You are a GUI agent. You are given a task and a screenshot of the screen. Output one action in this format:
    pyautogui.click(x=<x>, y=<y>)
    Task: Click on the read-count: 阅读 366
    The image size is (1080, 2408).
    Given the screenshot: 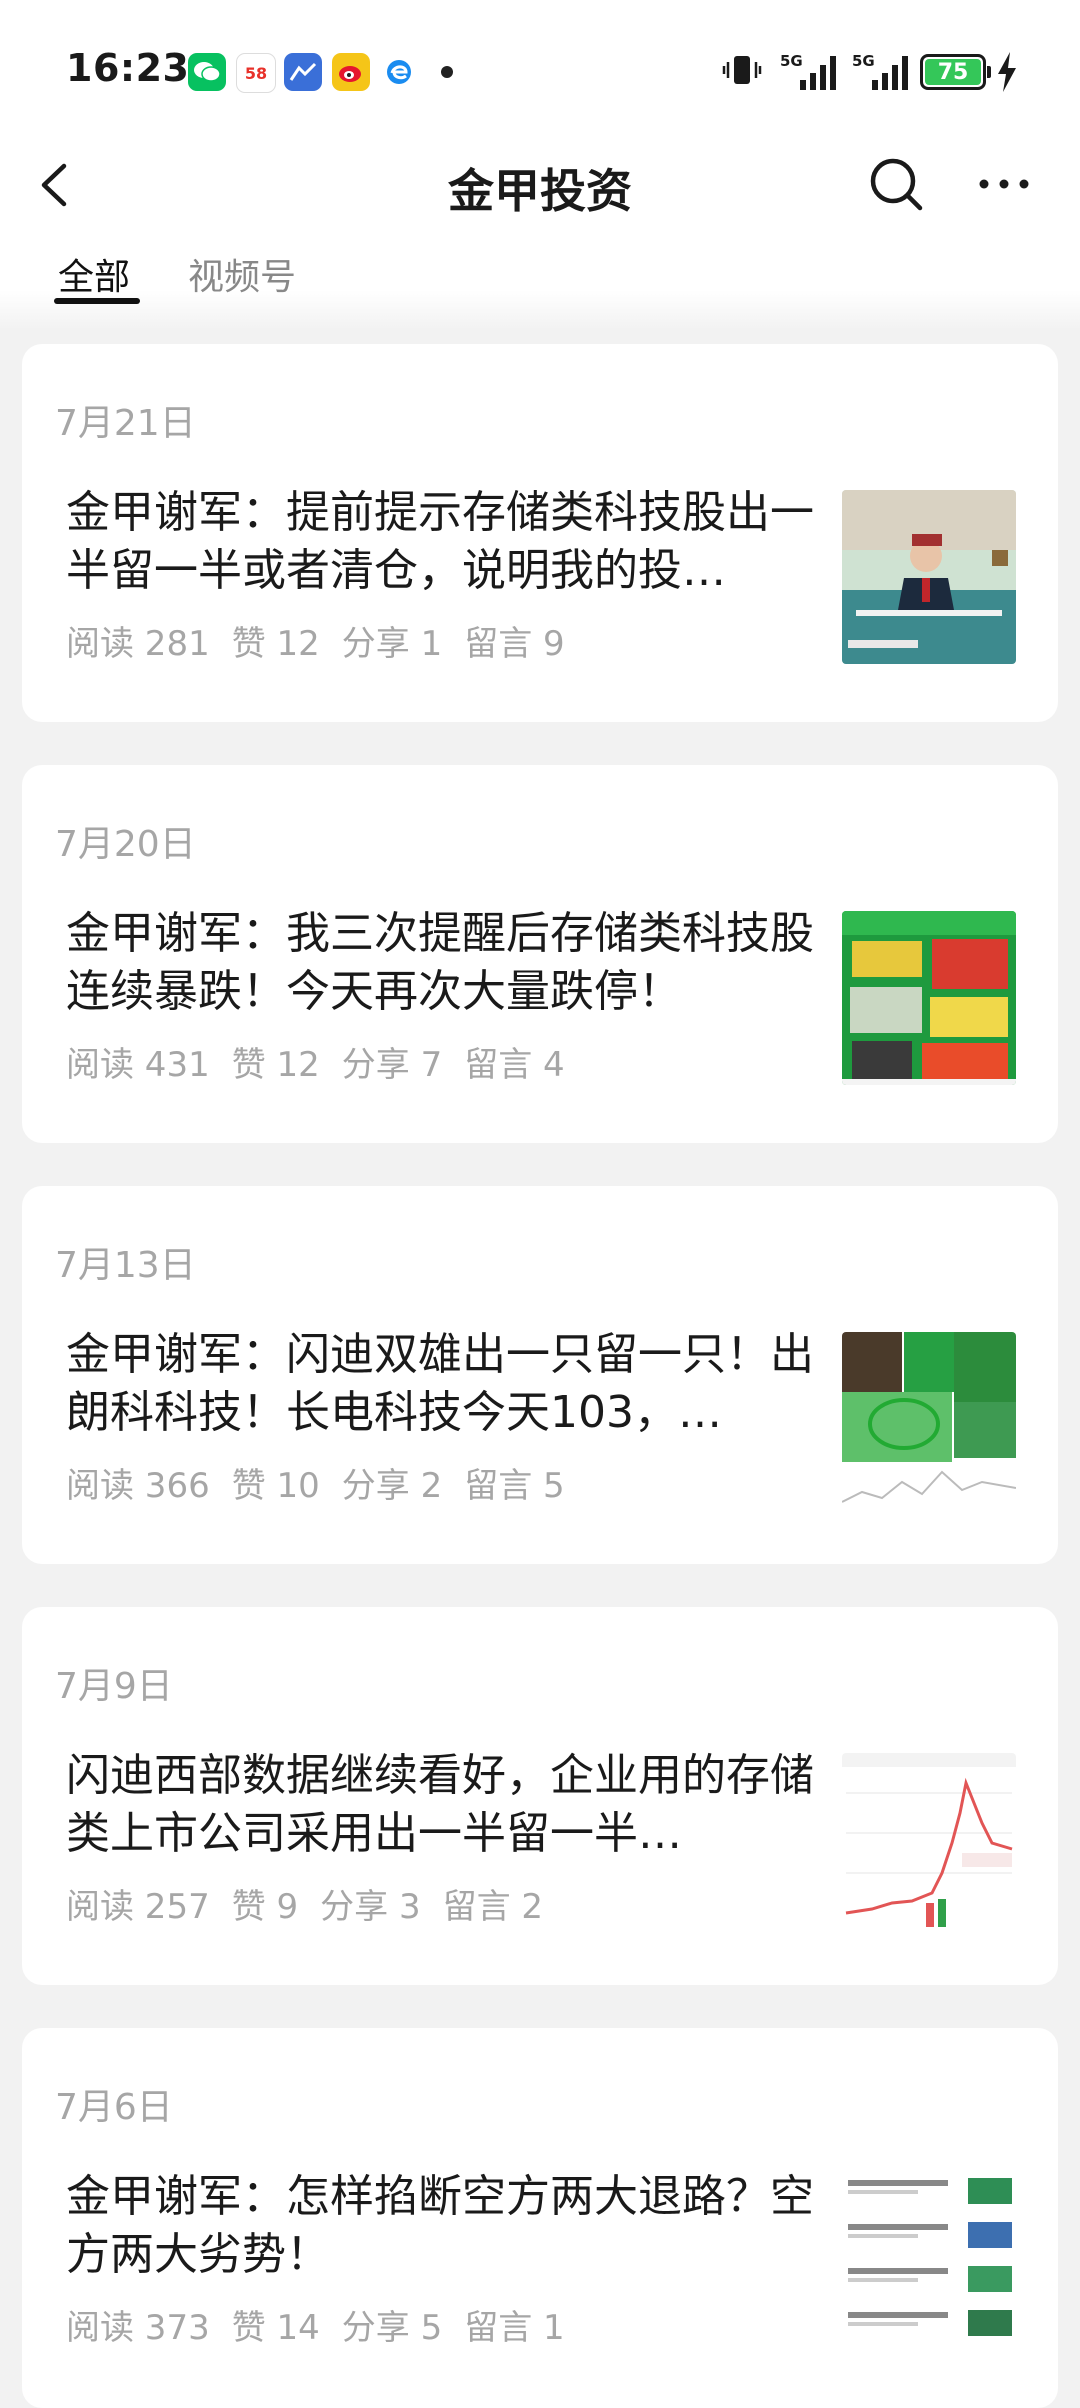 What is the action you would take?
    pyautogui.click(x=138, y=1486)
    